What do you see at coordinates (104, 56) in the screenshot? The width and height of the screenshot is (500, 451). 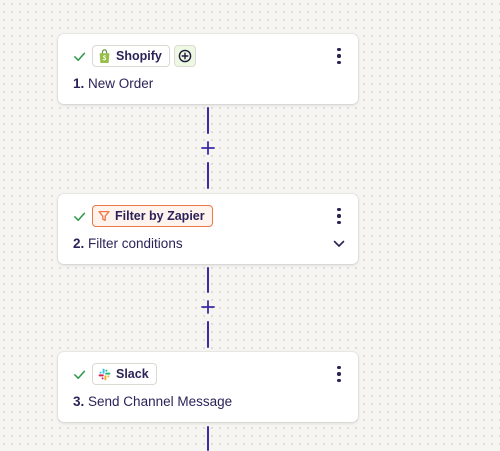 I see `shopify-bag-icon` at bounding box center [104, 56].